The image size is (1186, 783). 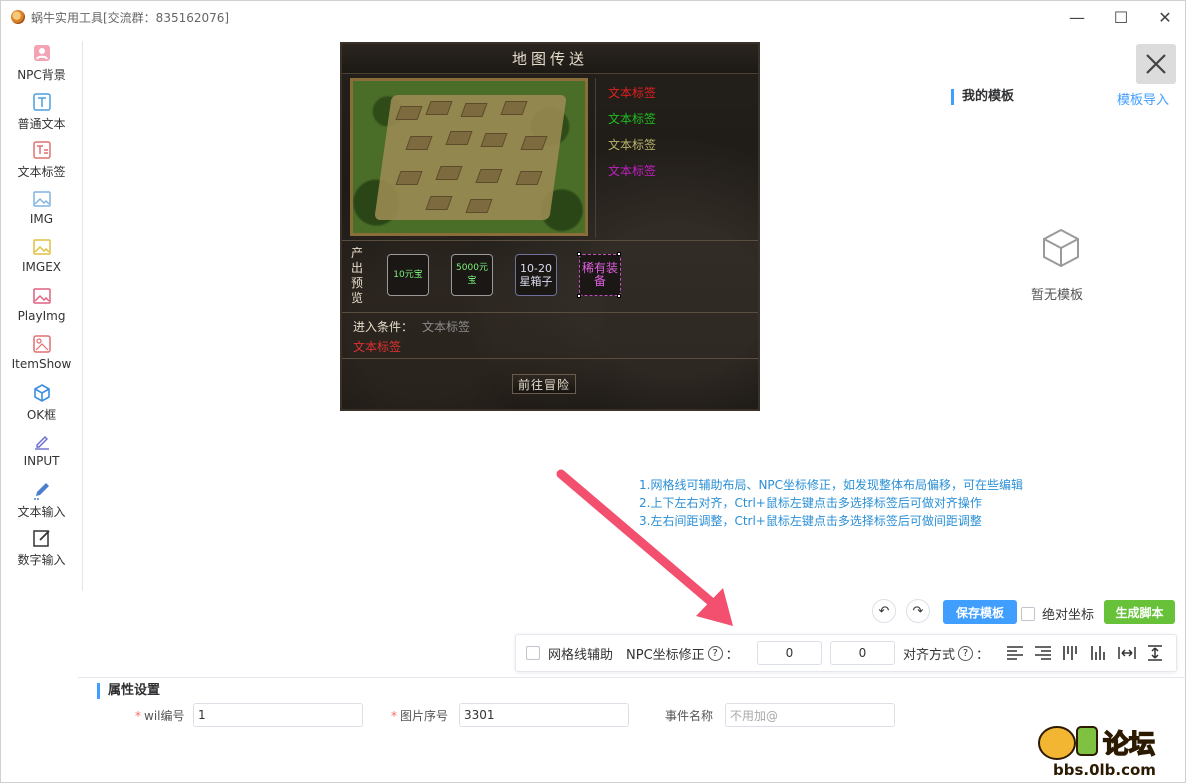 I want to click on grid-helper-label: 网格线辅助, so click(x=581, y=655).